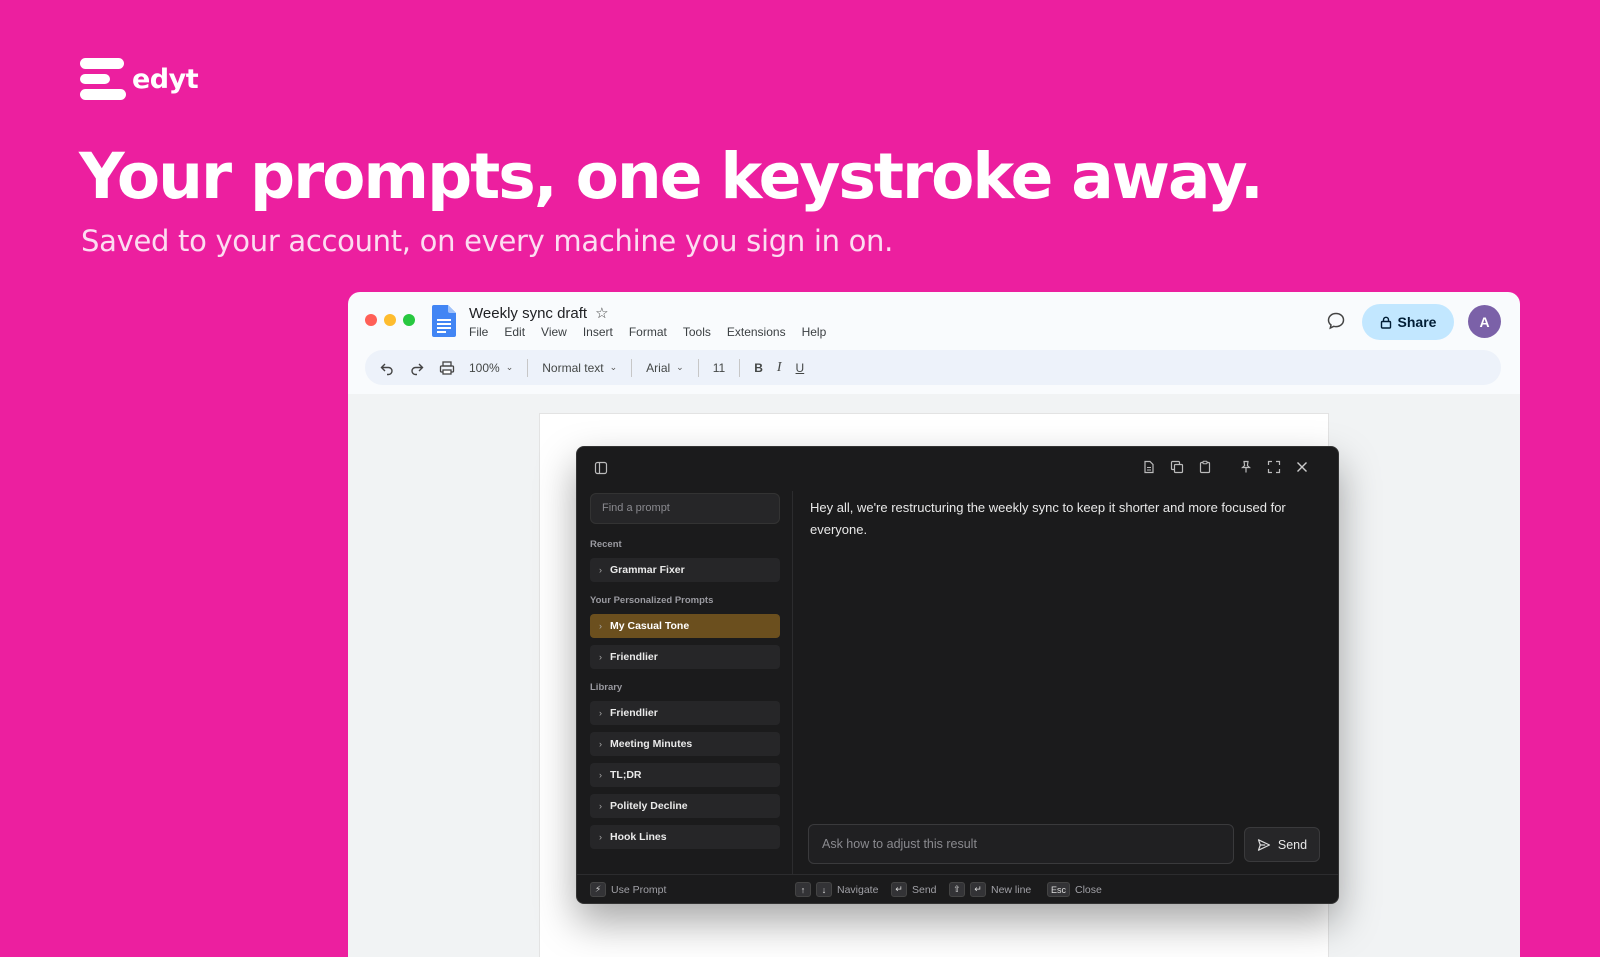 Image resolution: width=1600 pixels, height=957 pixels. What do you see at coordinates (1336, 321) in the screenshot?
I see `comment-icon` at bounding box center [1336, 321].